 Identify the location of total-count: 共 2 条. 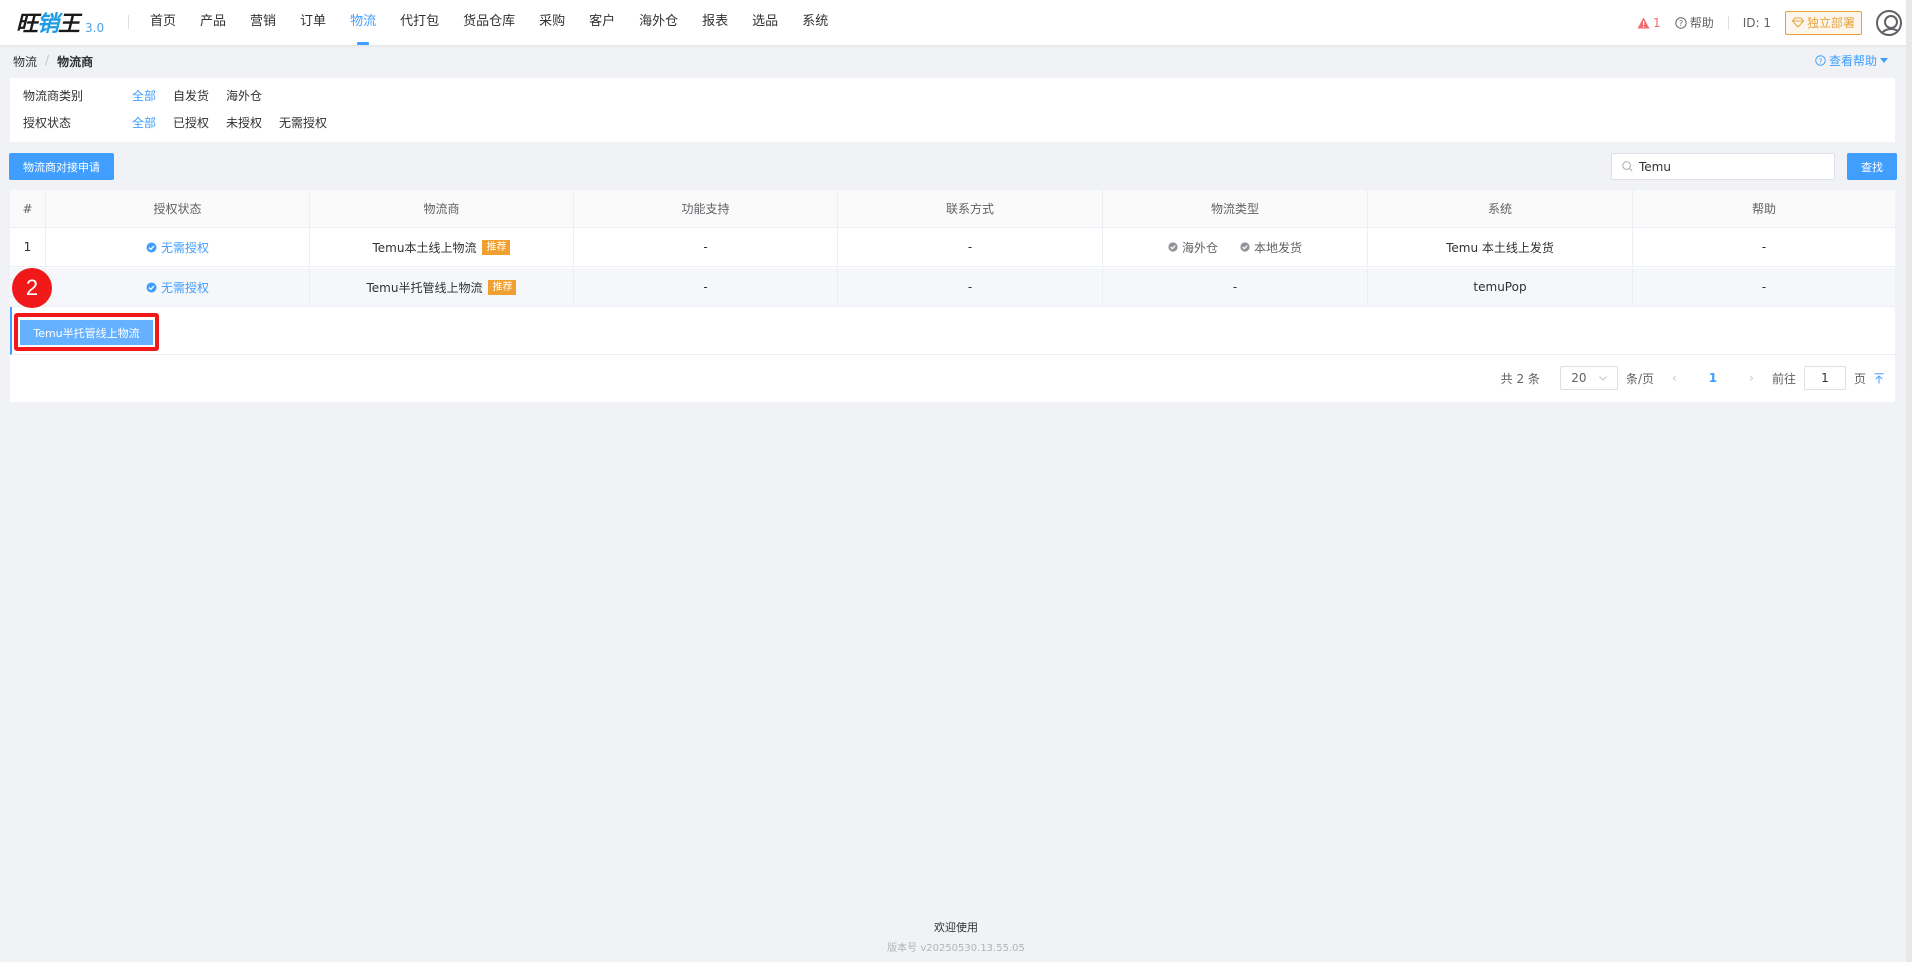
(1520, 378).